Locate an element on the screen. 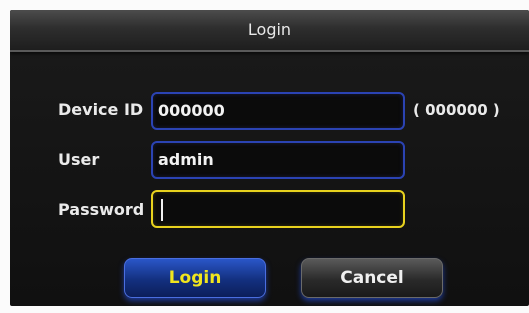 This screenshot has width=529, height=313. title-bar: Login is located at coordinates (269, 31).